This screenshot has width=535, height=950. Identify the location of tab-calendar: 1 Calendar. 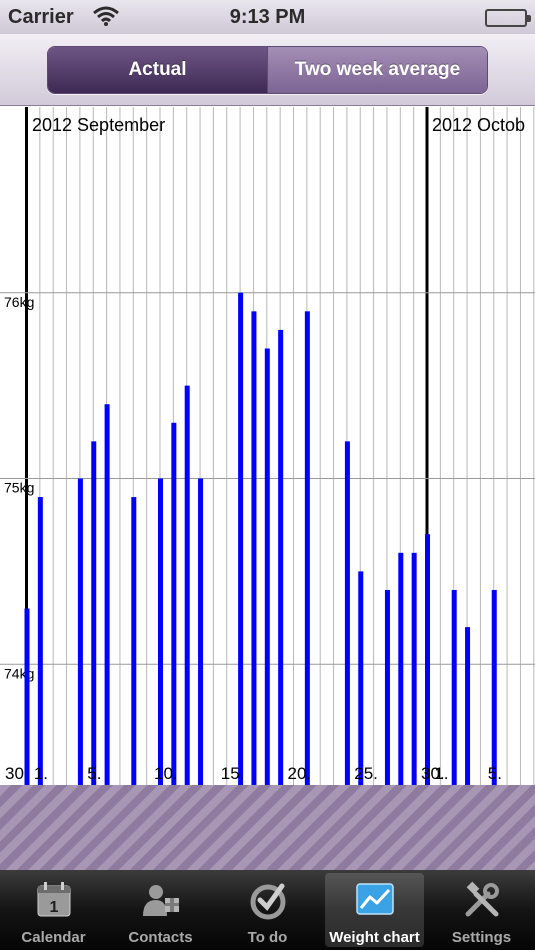
(53, 910).